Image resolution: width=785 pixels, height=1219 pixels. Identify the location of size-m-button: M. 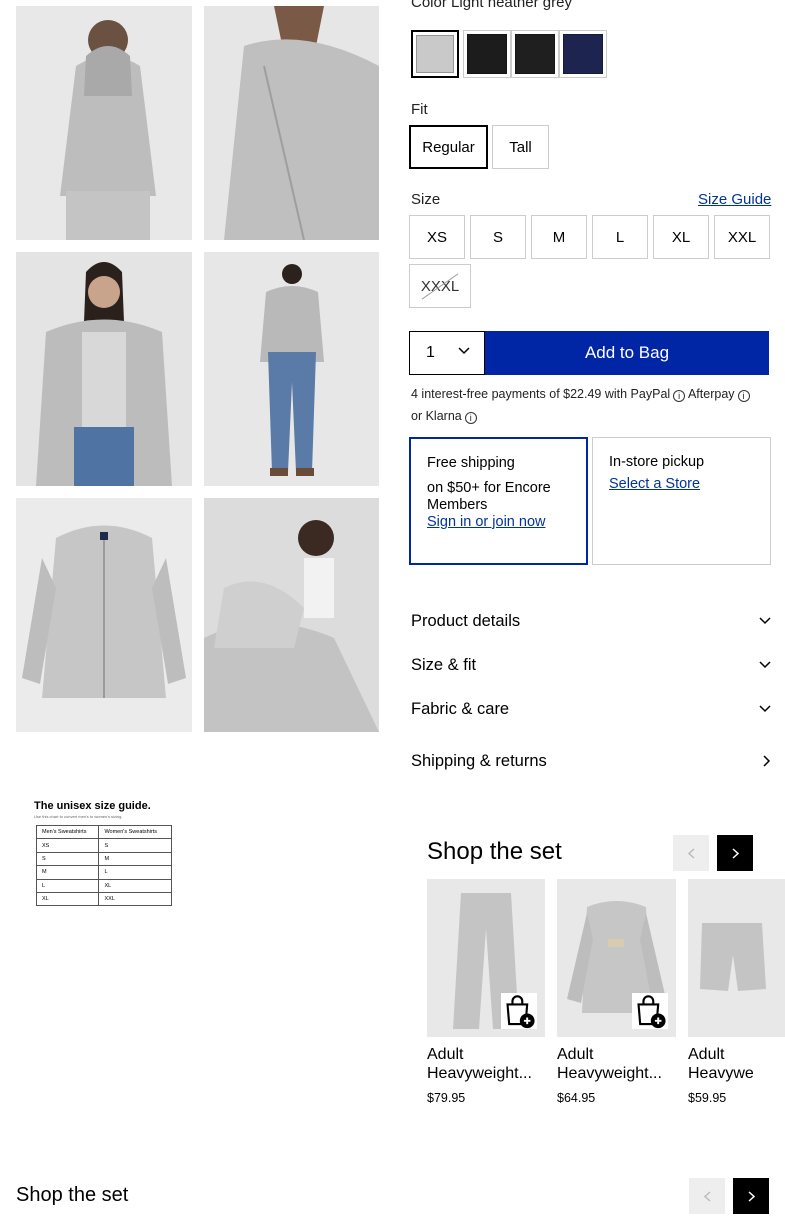
(559, 237).